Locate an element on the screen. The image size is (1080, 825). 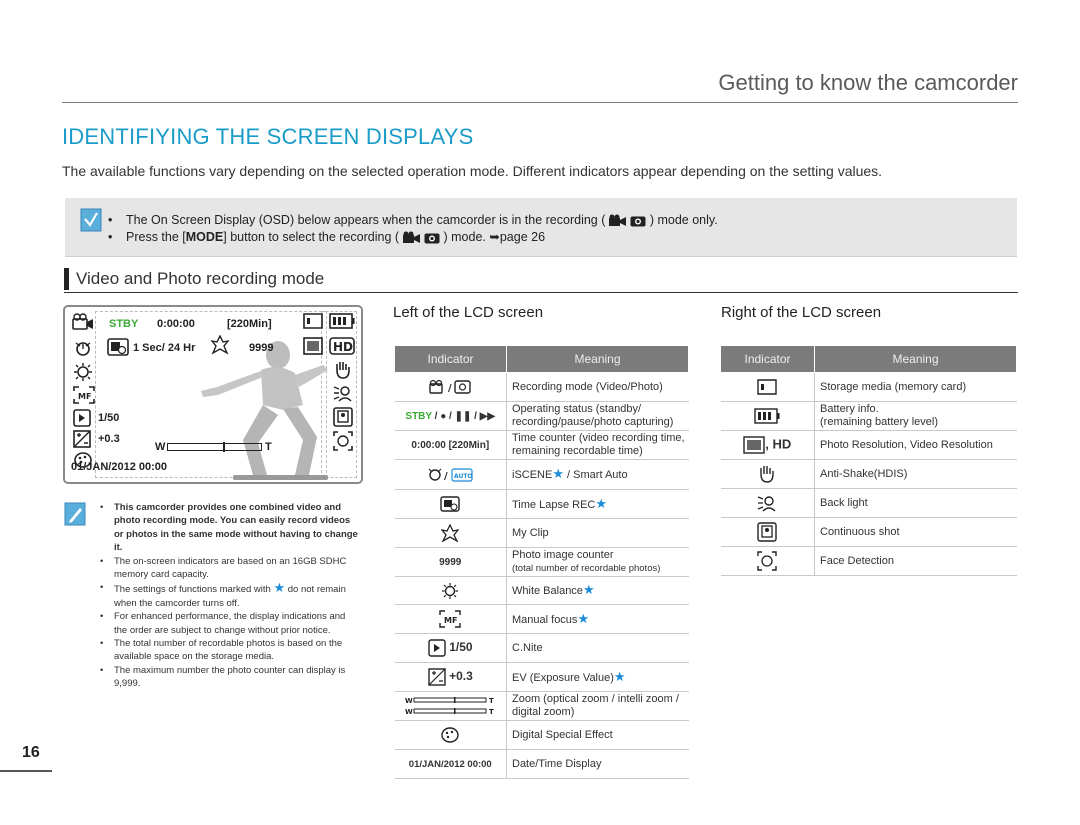
table-row: , HD Photo Resolution, Video Resolution is located at coordinates (868, 445).